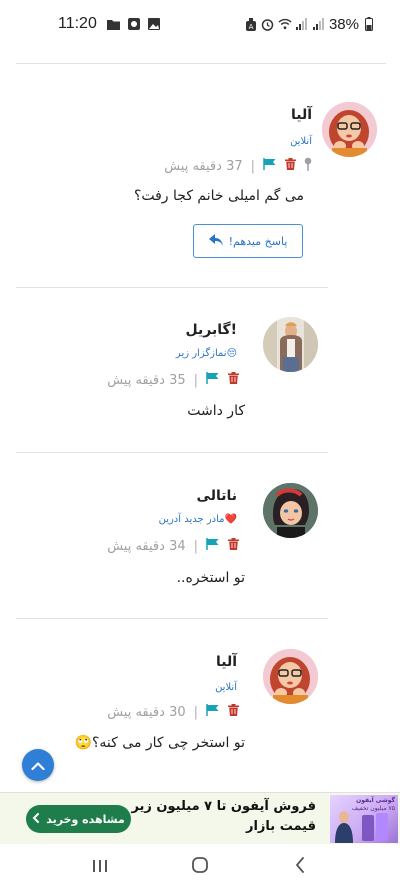 The width and height of the screenshot is (400, 889). I want to click on alarm-icon: A, so click(251, 24).